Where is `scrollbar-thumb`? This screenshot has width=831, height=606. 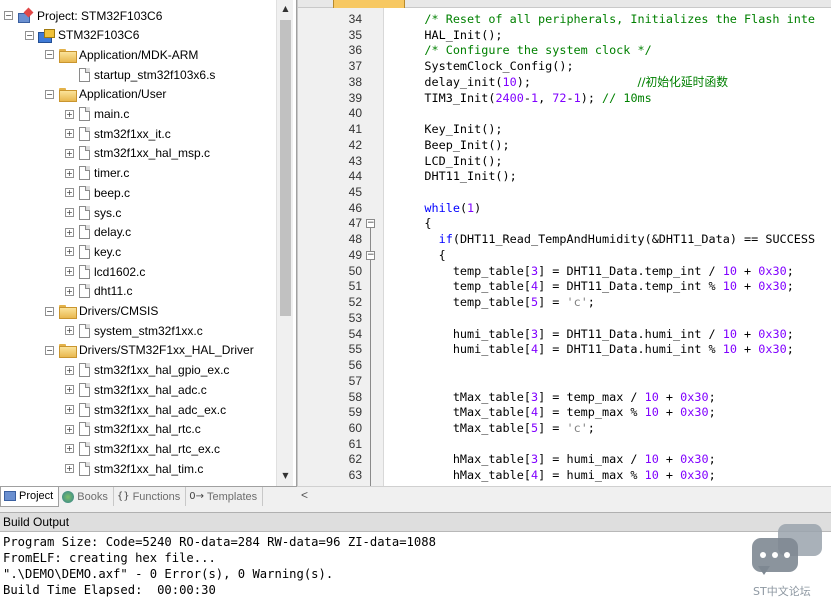 scrollbar-thumb is located at coordinates (285, 168).